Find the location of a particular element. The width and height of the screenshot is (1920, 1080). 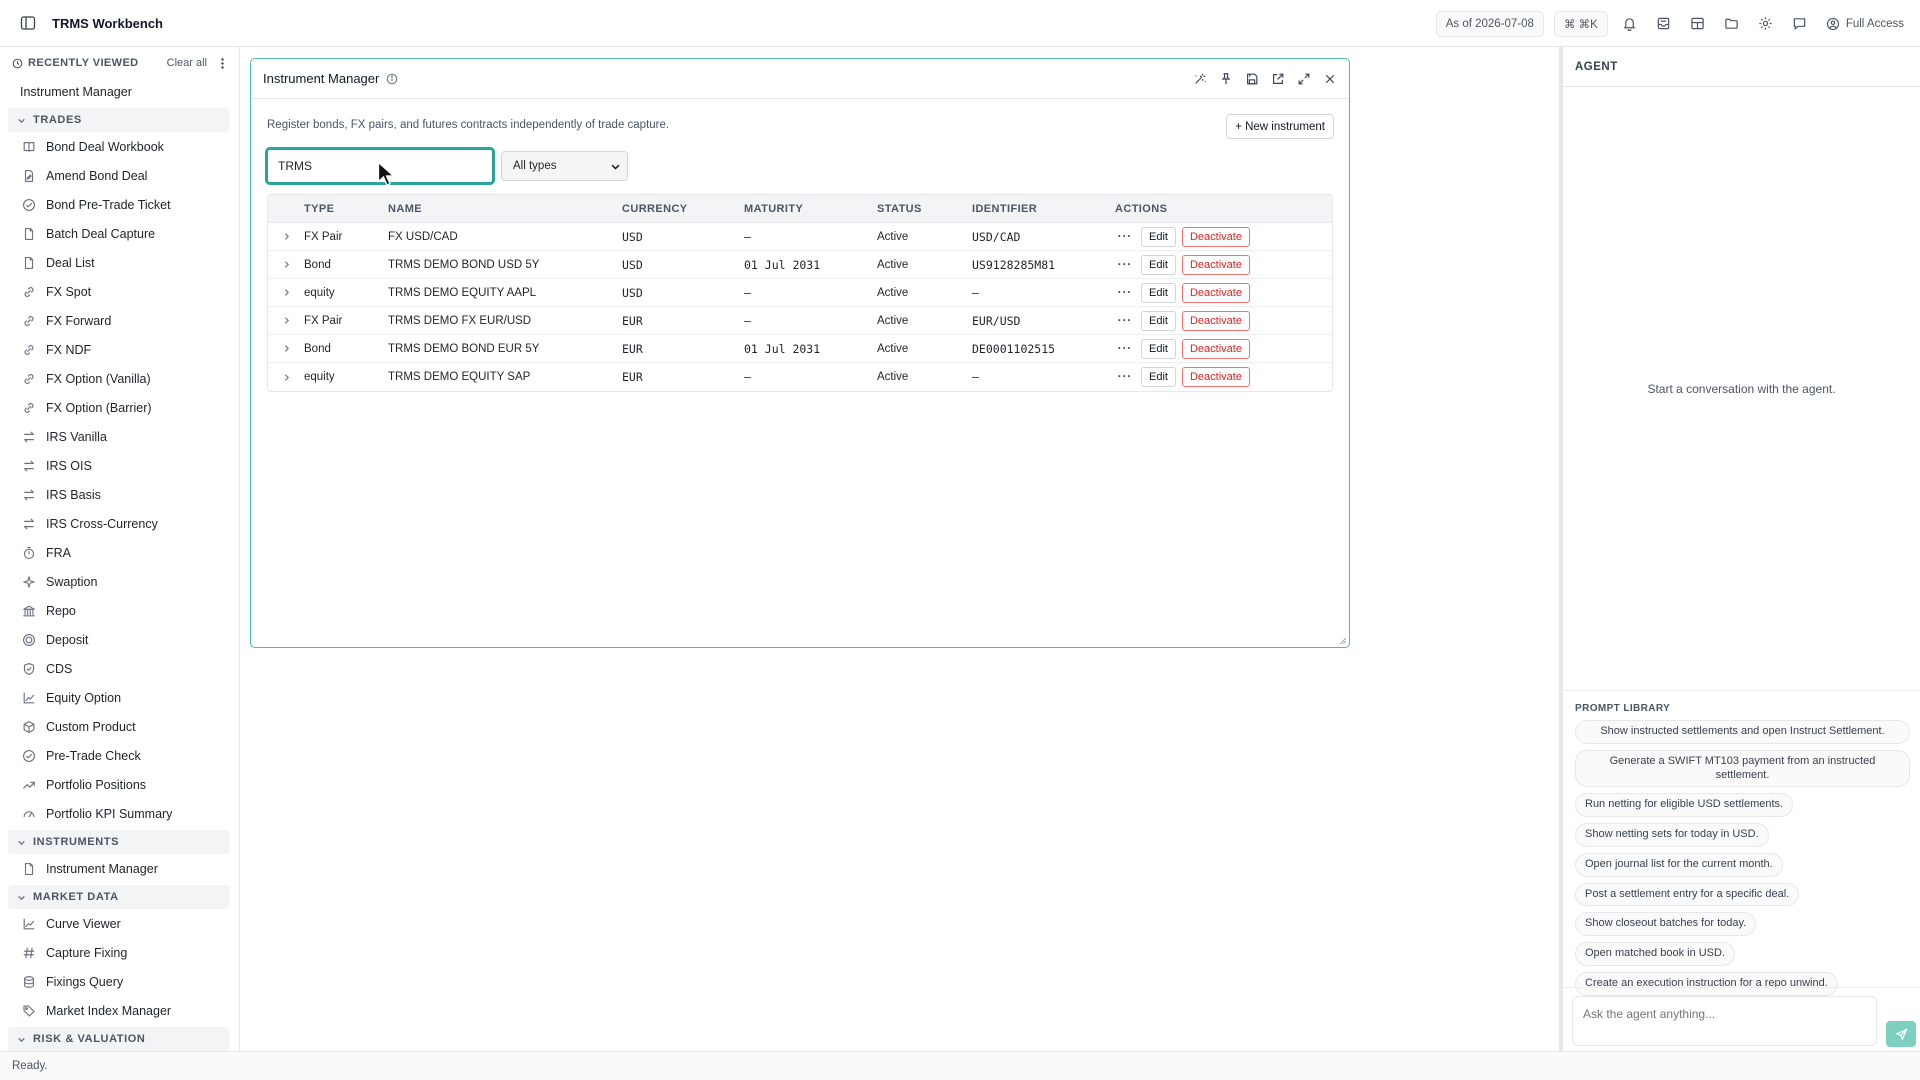

prompt-chip: Open matched book in USD. is located at coordinates (1655, 954).